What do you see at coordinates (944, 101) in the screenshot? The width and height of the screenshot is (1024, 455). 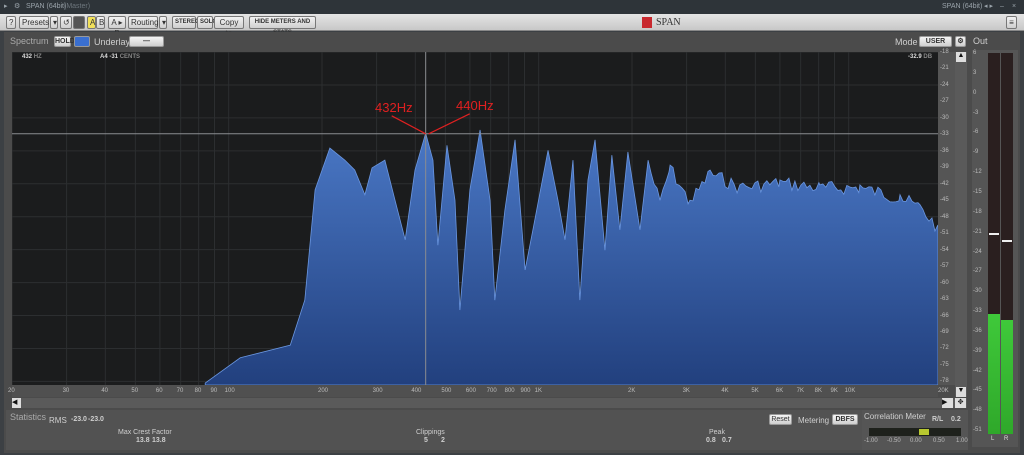 I see `y-tick-label: -27` at bounding box center [944, 101].